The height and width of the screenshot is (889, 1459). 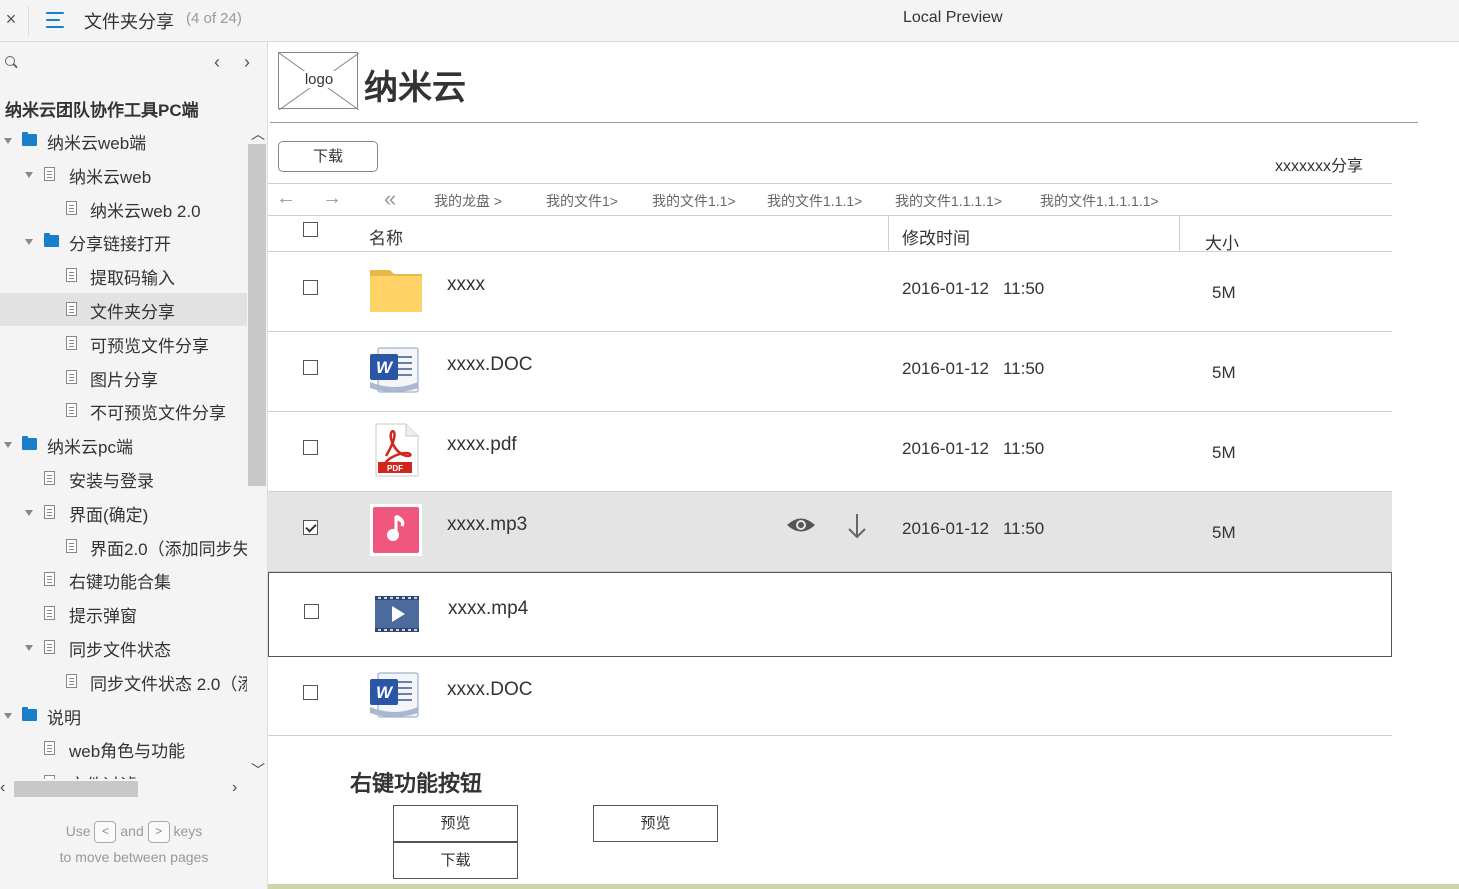 I want to click on scroll-down-icon: ﹀, so click(x=258, y=770).